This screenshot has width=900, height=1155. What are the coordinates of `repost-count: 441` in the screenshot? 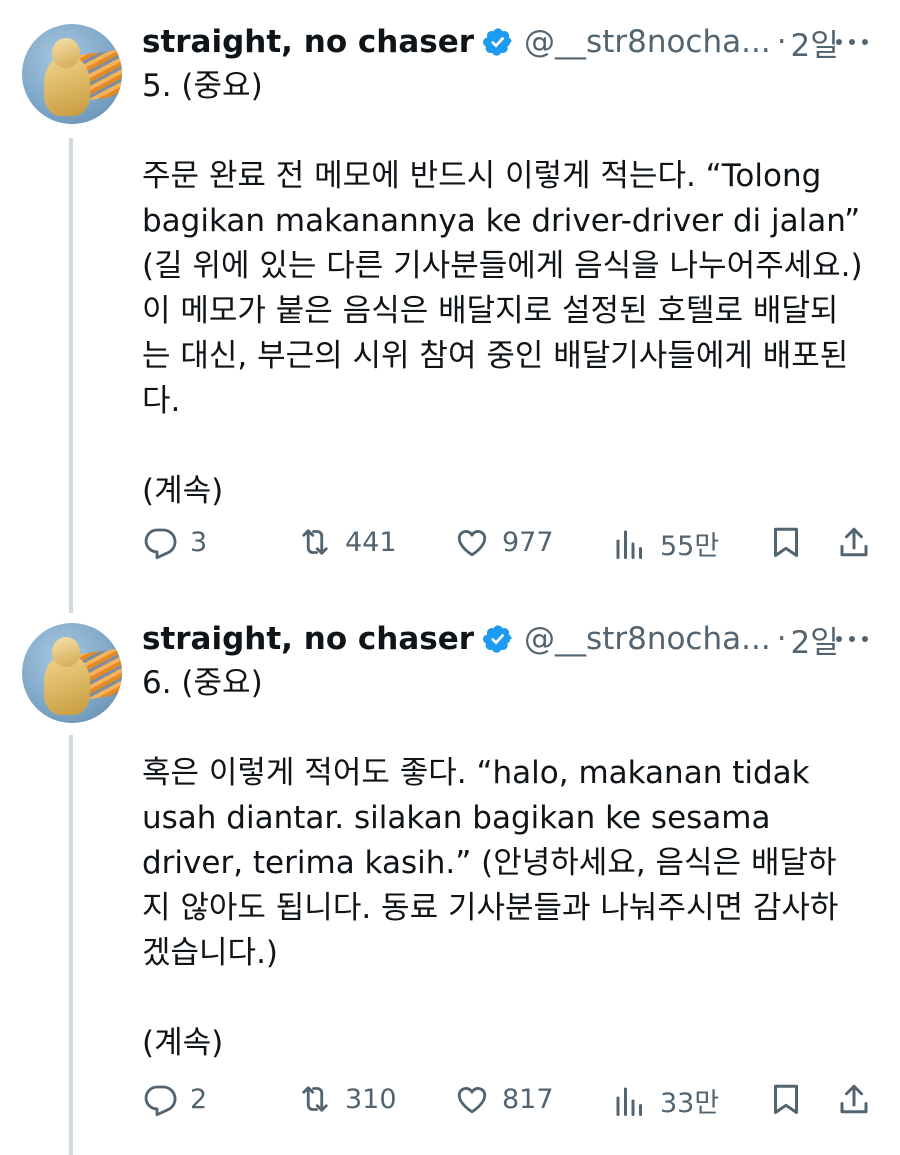 It's located at (371, 542).